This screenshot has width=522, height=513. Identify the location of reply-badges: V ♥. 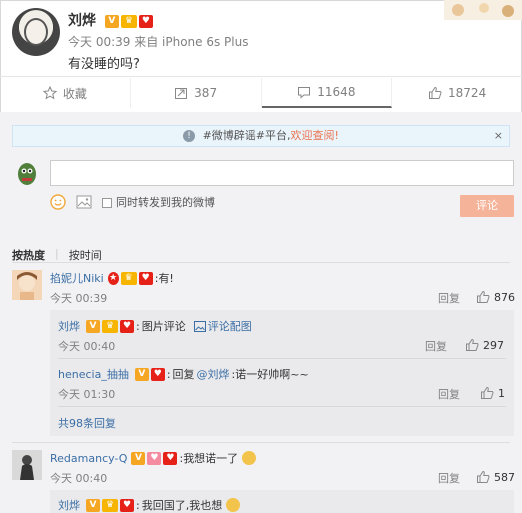
(149, 374).